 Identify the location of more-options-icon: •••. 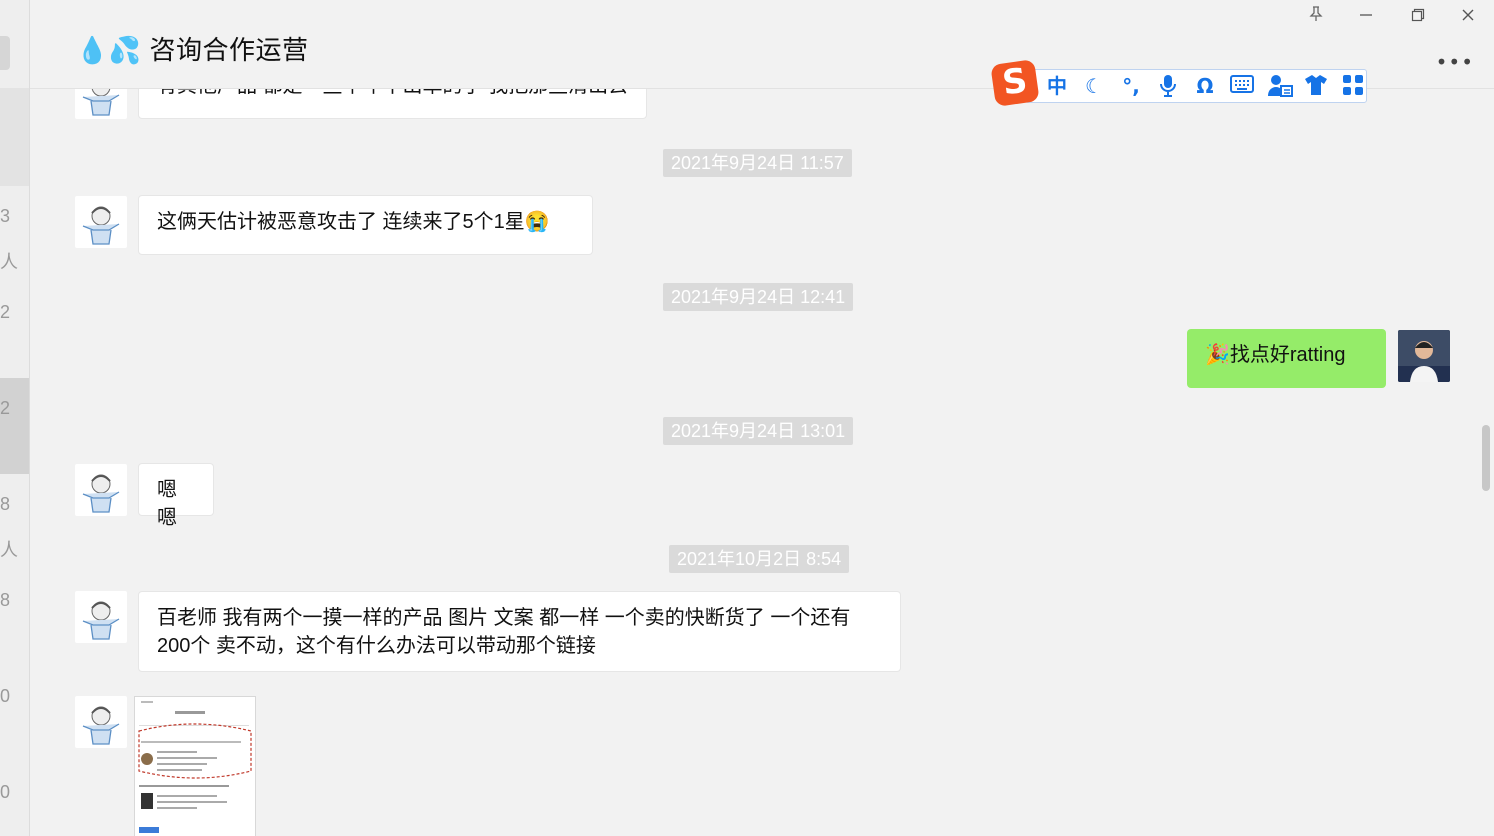
(1455, 62).